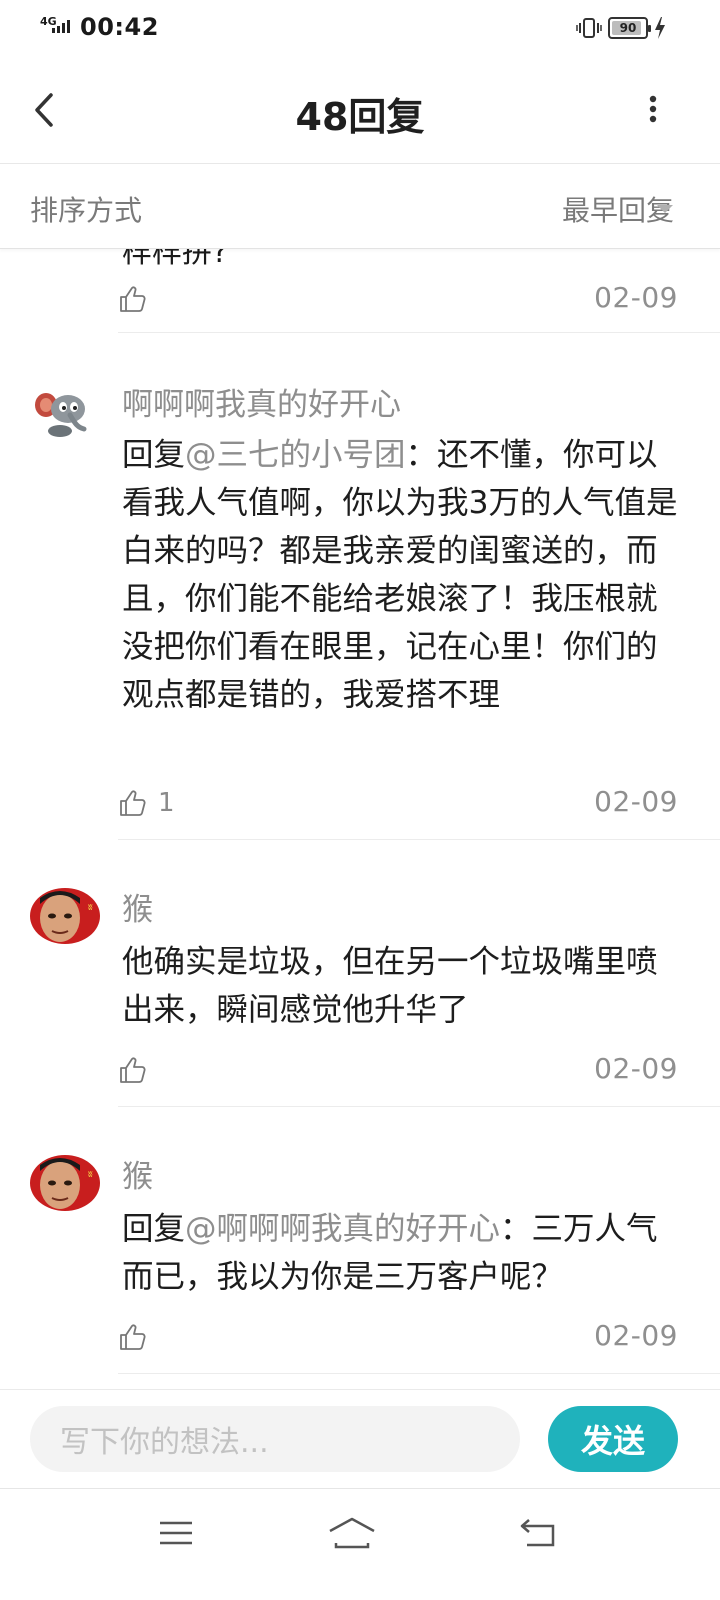 The image size is (720, 1600). I want to click on comment-text: 样样拼?, so click(175, 259).